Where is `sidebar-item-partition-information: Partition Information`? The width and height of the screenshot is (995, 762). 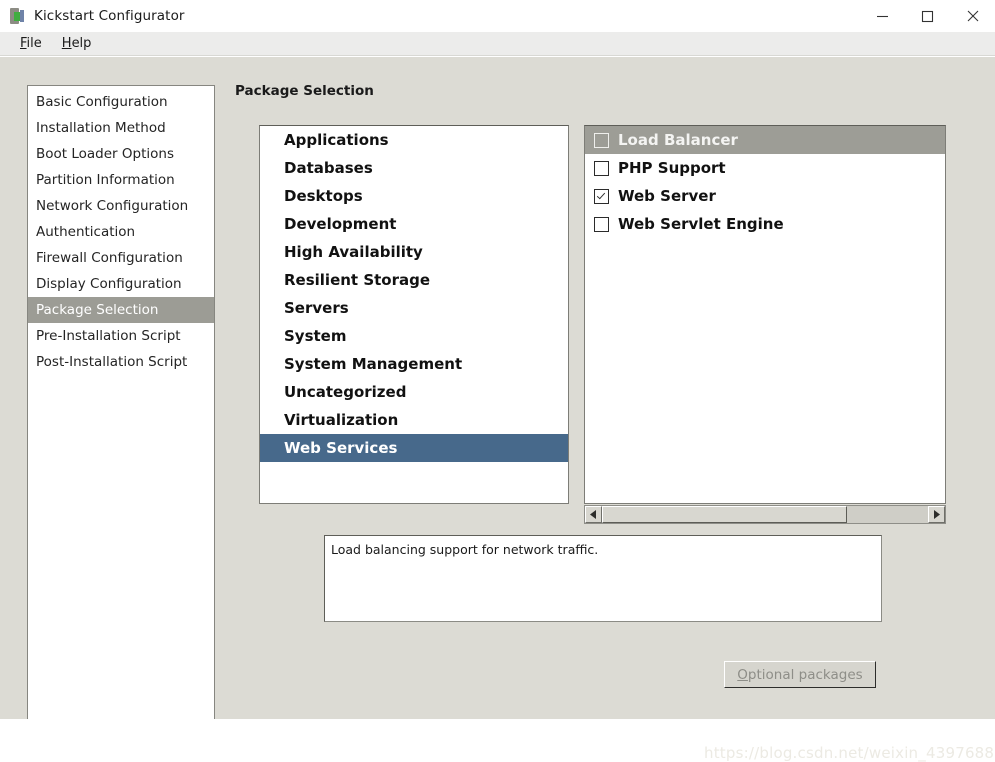 sidebar-item-partition-information: Partition Information is located at coordinates (121, 180).